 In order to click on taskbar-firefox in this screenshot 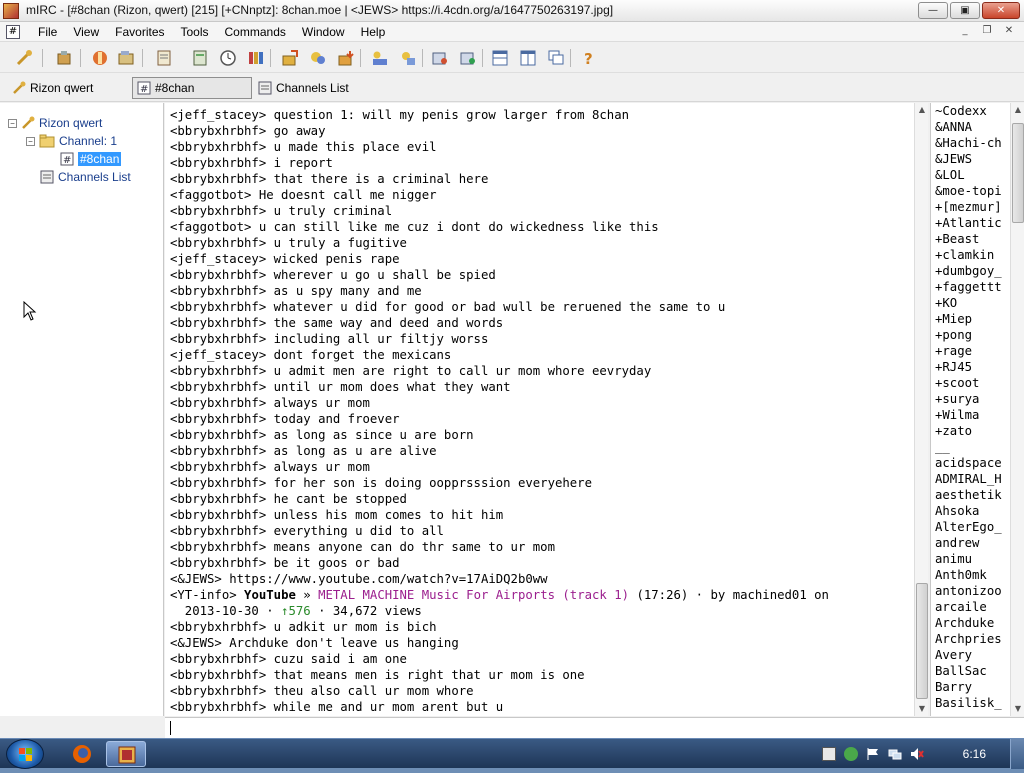, I will do `click(82, 754)`.